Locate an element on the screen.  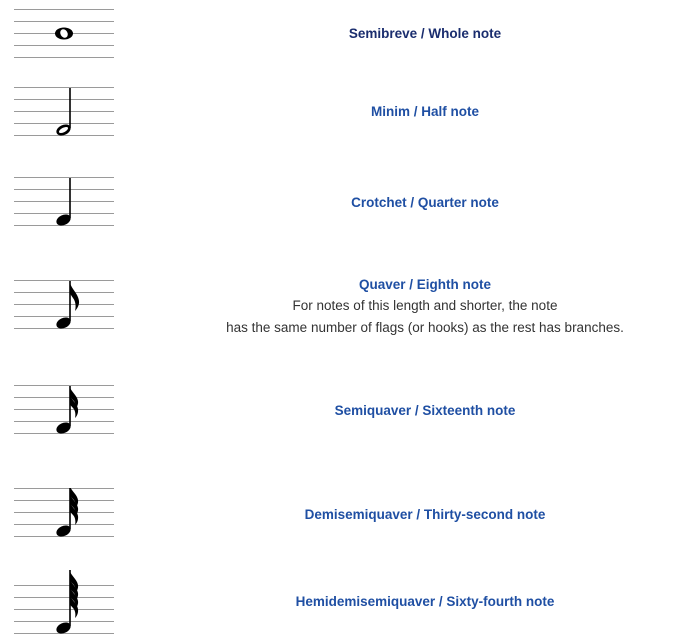
sixty-fourth-note-icon is located at coordinates (64, 602).